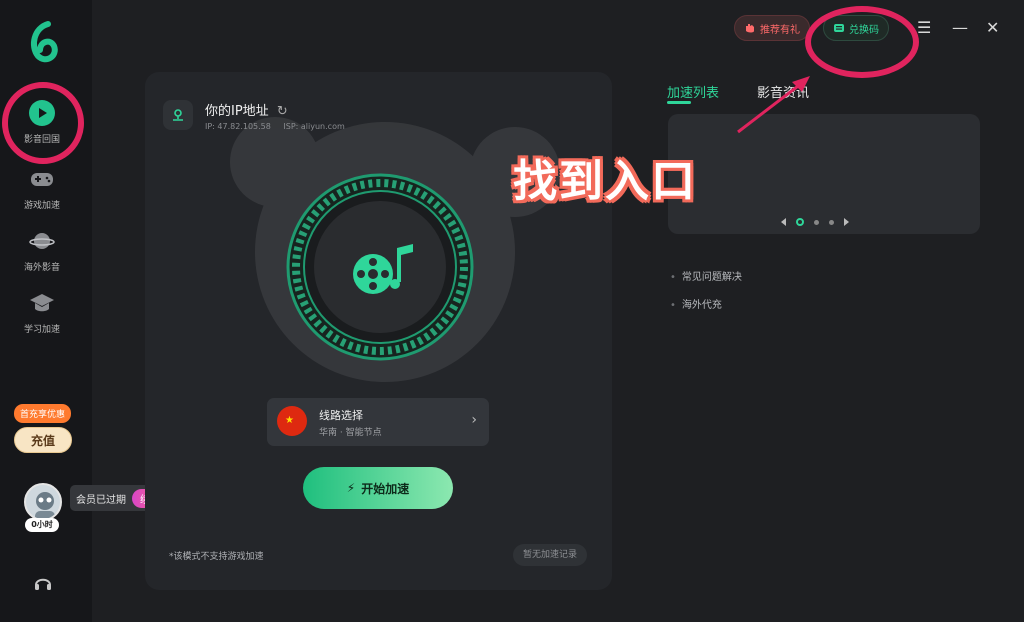 This screenshot has width=1024, height=622. What do you see at coordinates (824, 174) in the screenshot?
I see `news-banner` at bounding box center [824, 174].